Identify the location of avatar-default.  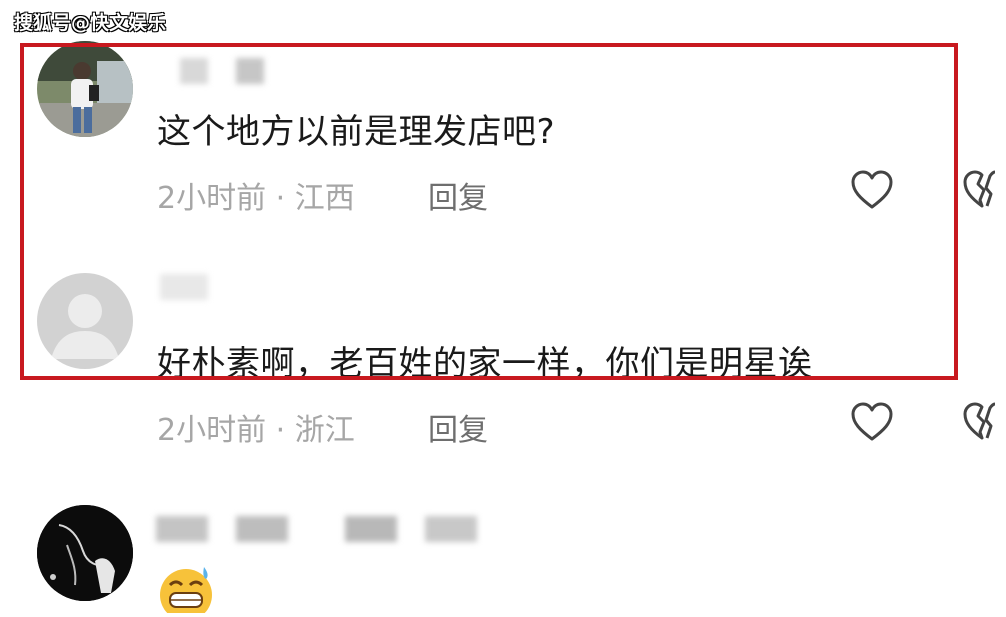
(85, 321).